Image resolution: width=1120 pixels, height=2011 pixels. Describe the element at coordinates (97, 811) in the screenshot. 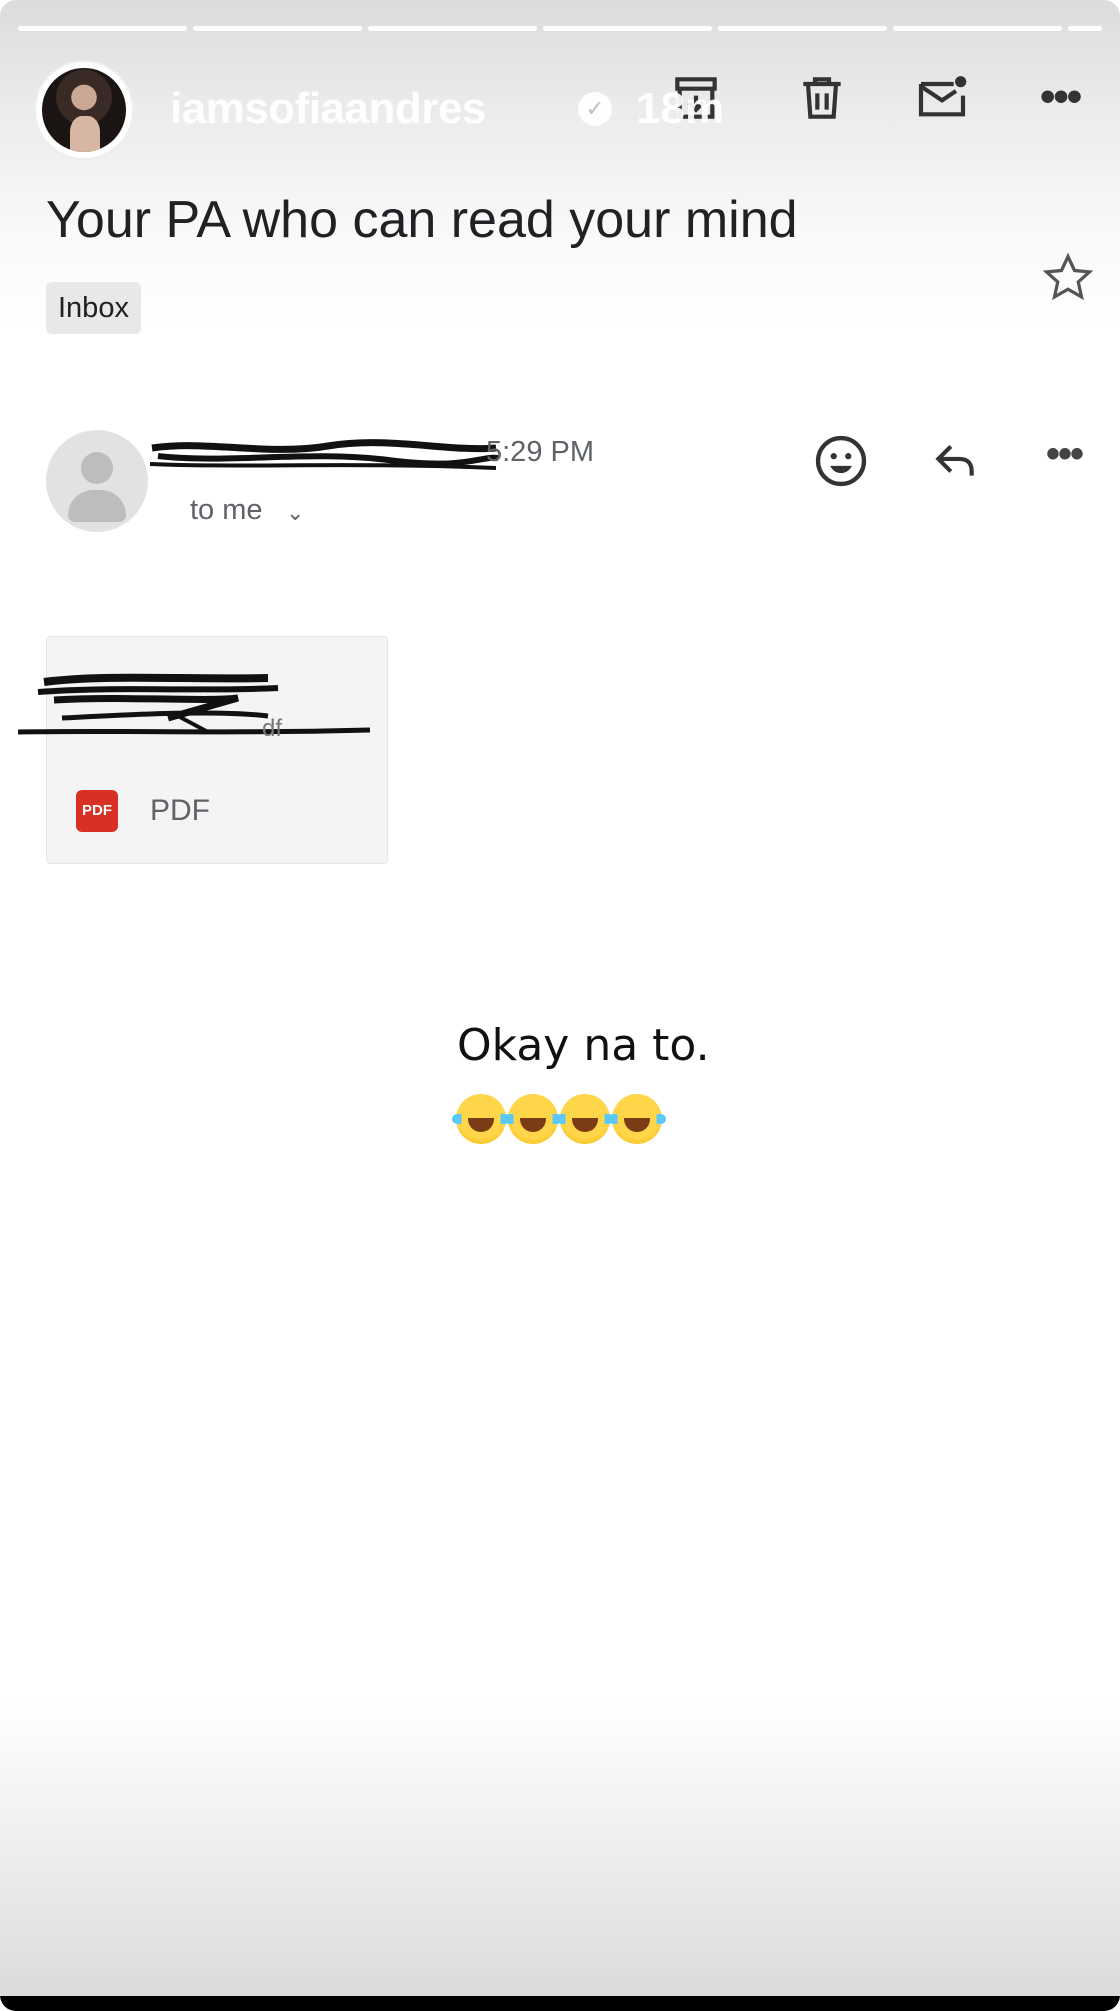

I see `pdf-file-icon: PDF` at that location.